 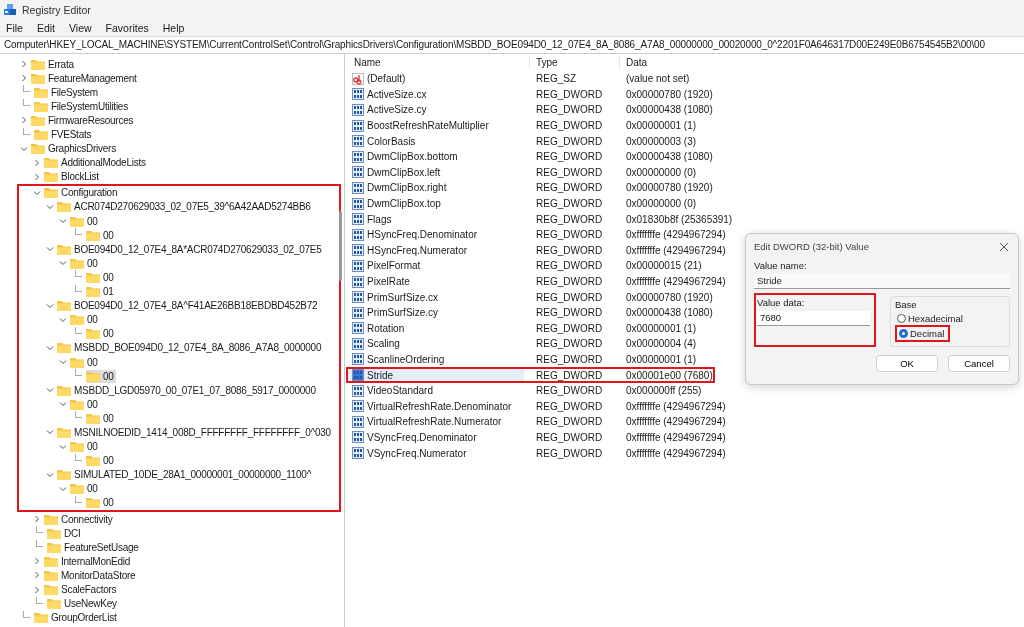 I want to click on tree-item: ACR074D270629033_02_07E5_39^6A42AAD5274BB6, so click(x=185, y=207).